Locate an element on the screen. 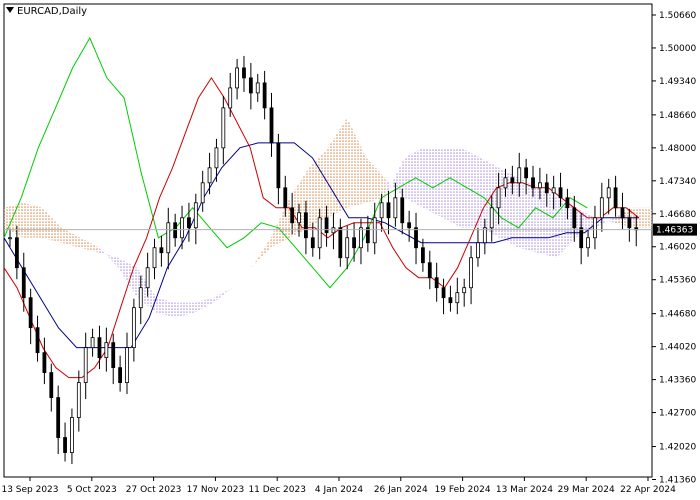 This screenshot has width=700, height=500. price-tick-label: 1.44680 is located at coordinates (677, 315).